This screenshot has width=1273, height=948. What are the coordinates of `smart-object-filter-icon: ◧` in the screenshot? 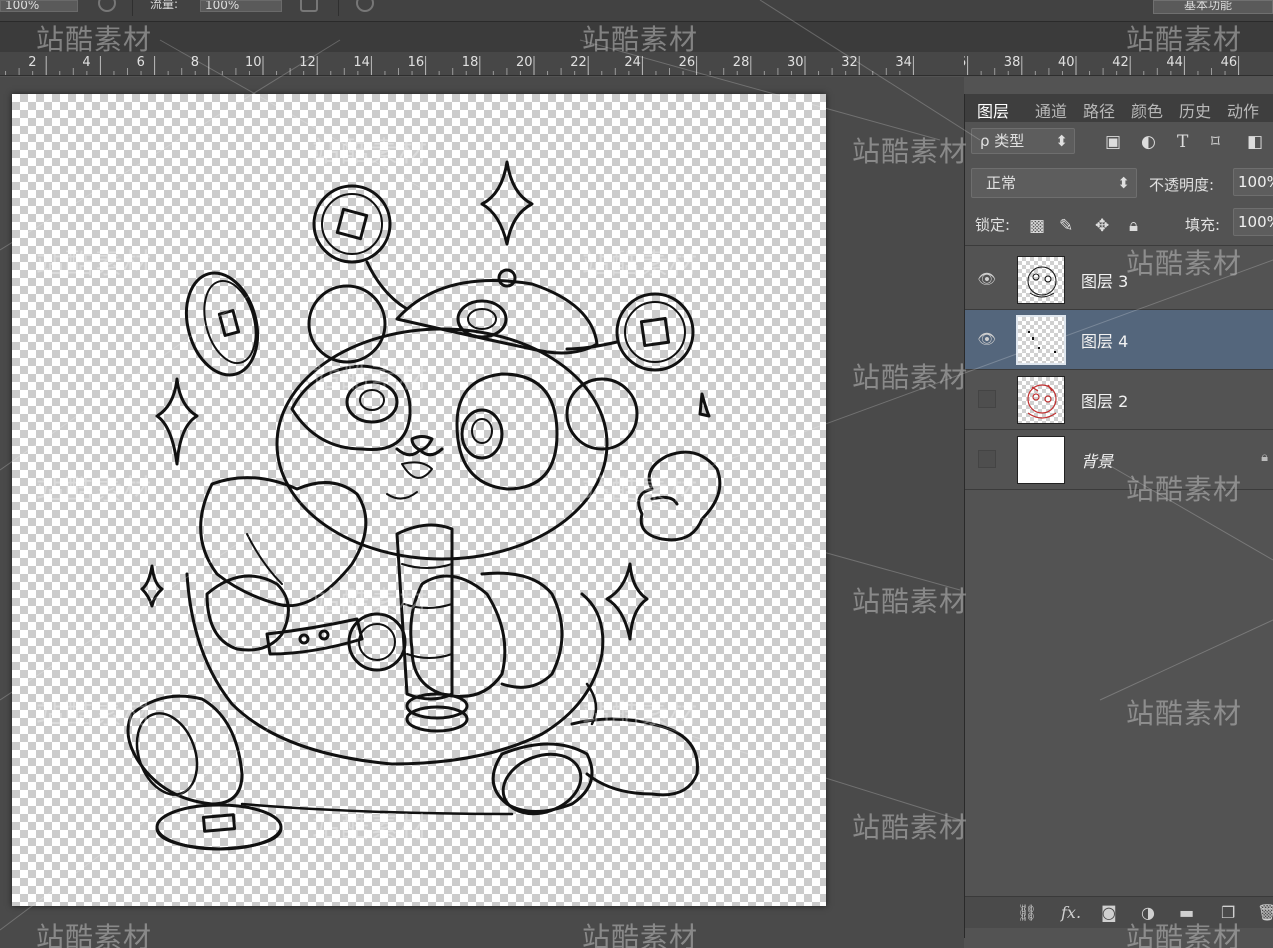 It's located at (1255, 142).